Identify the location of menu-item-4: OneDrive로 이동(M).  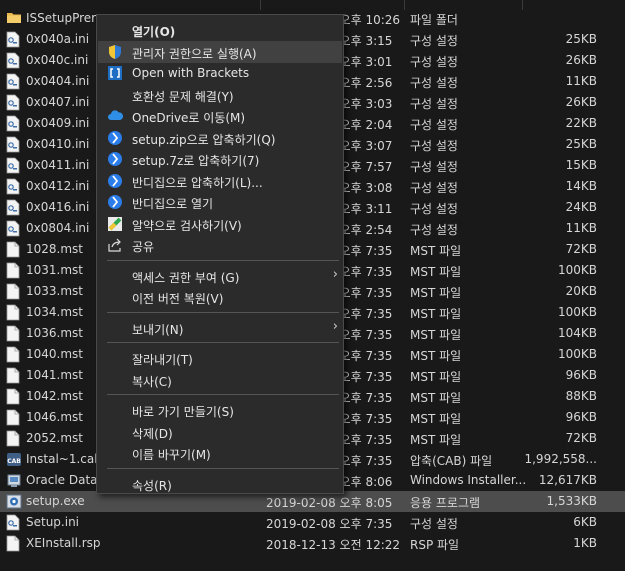
(220, 116).